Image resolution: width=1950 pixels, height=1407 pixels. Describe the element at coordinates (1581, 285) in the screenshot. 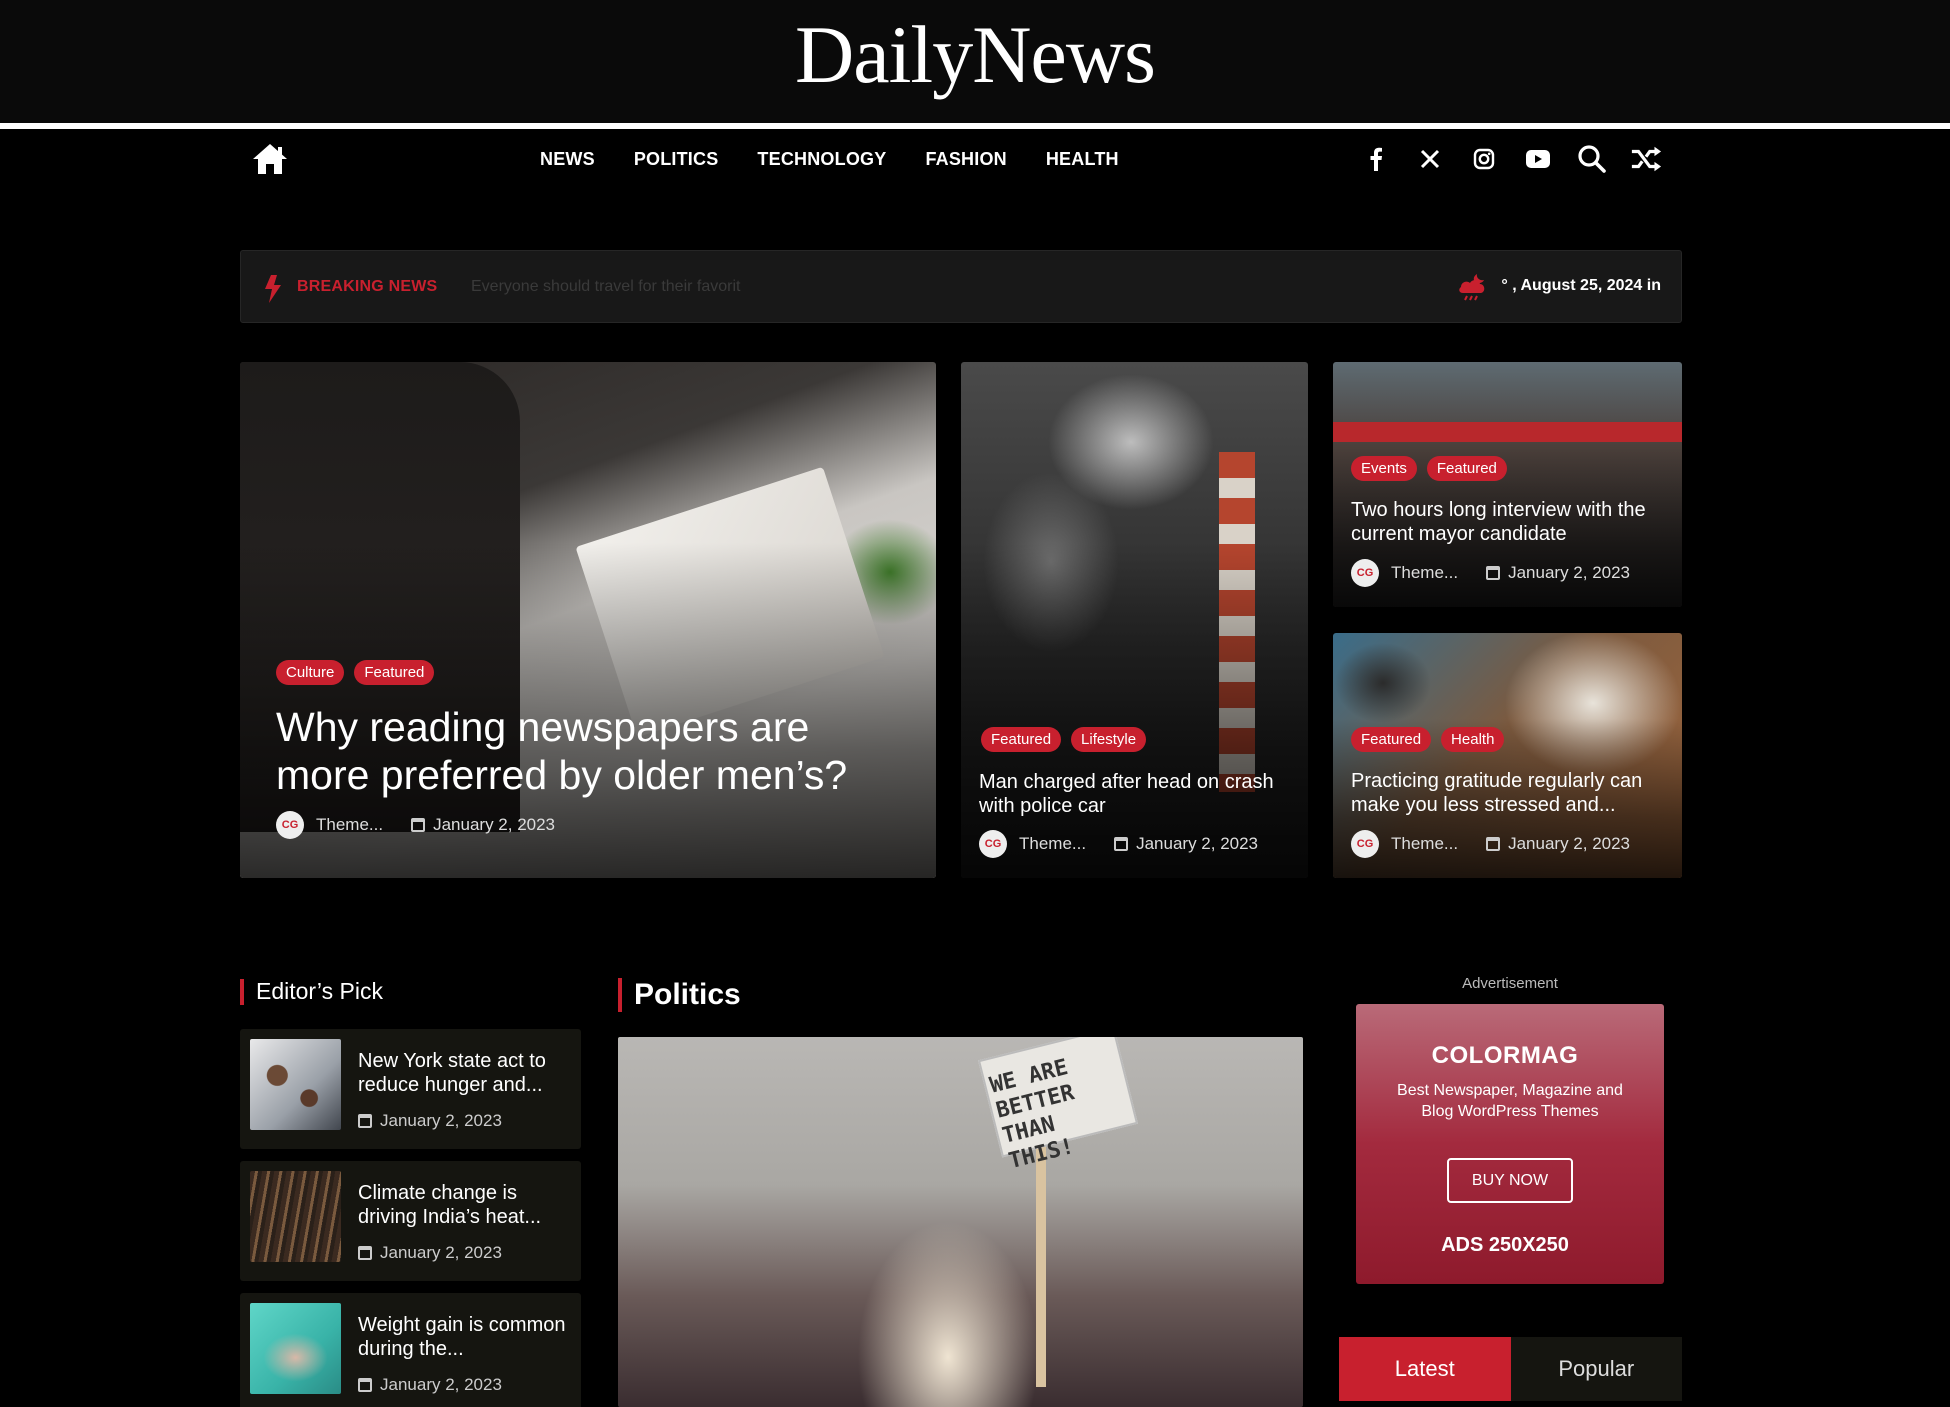

I see `weather-date: ° , August 25, 2024 in` at that location.